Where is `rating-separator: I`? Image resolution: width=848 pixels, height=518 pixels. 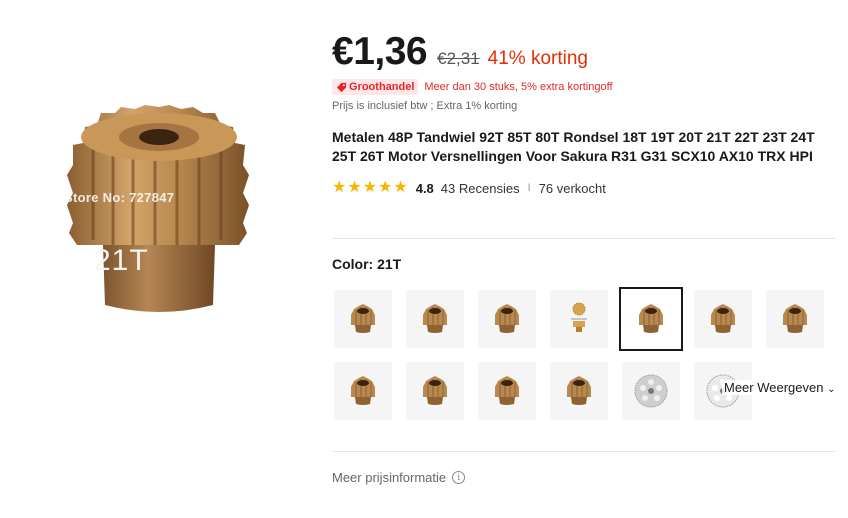 rating-separator: I is located at coordinates (529, 188).